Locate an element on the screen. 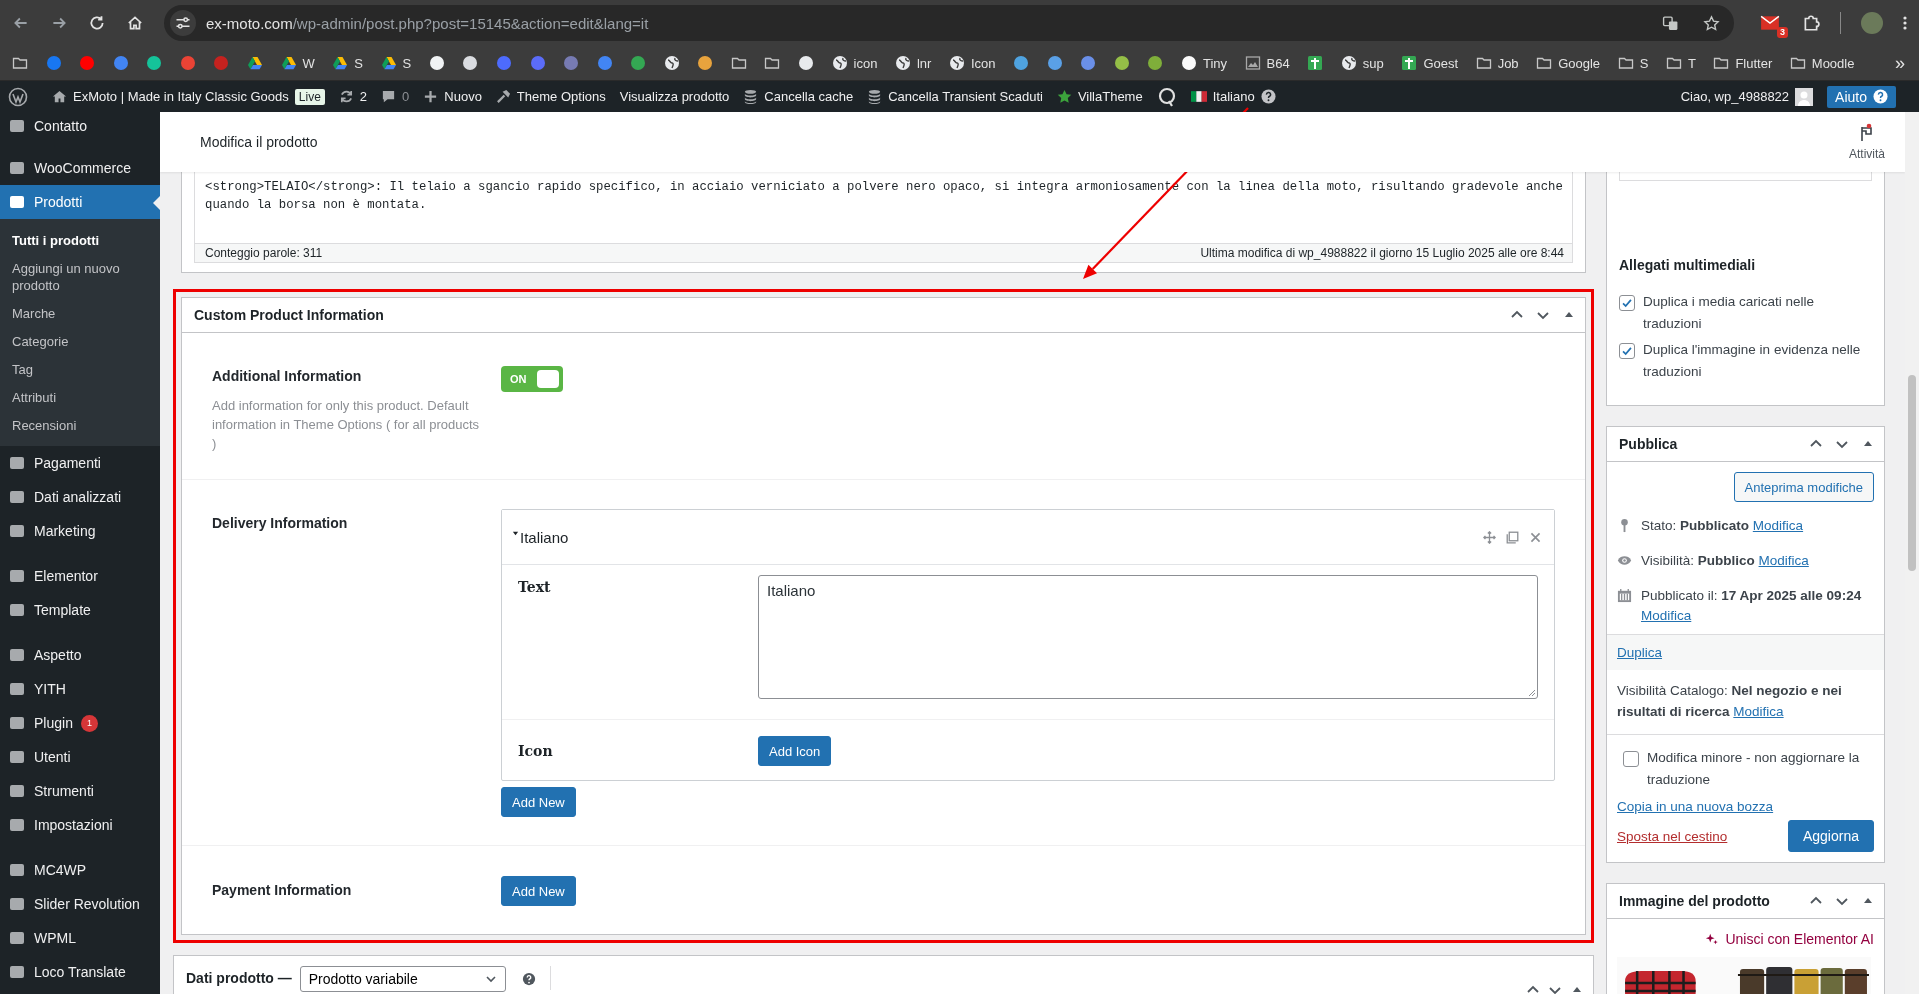 The width and height of the screenshot is (1919, 994). menu-item: Elementor is located at coordinates (80, 576).